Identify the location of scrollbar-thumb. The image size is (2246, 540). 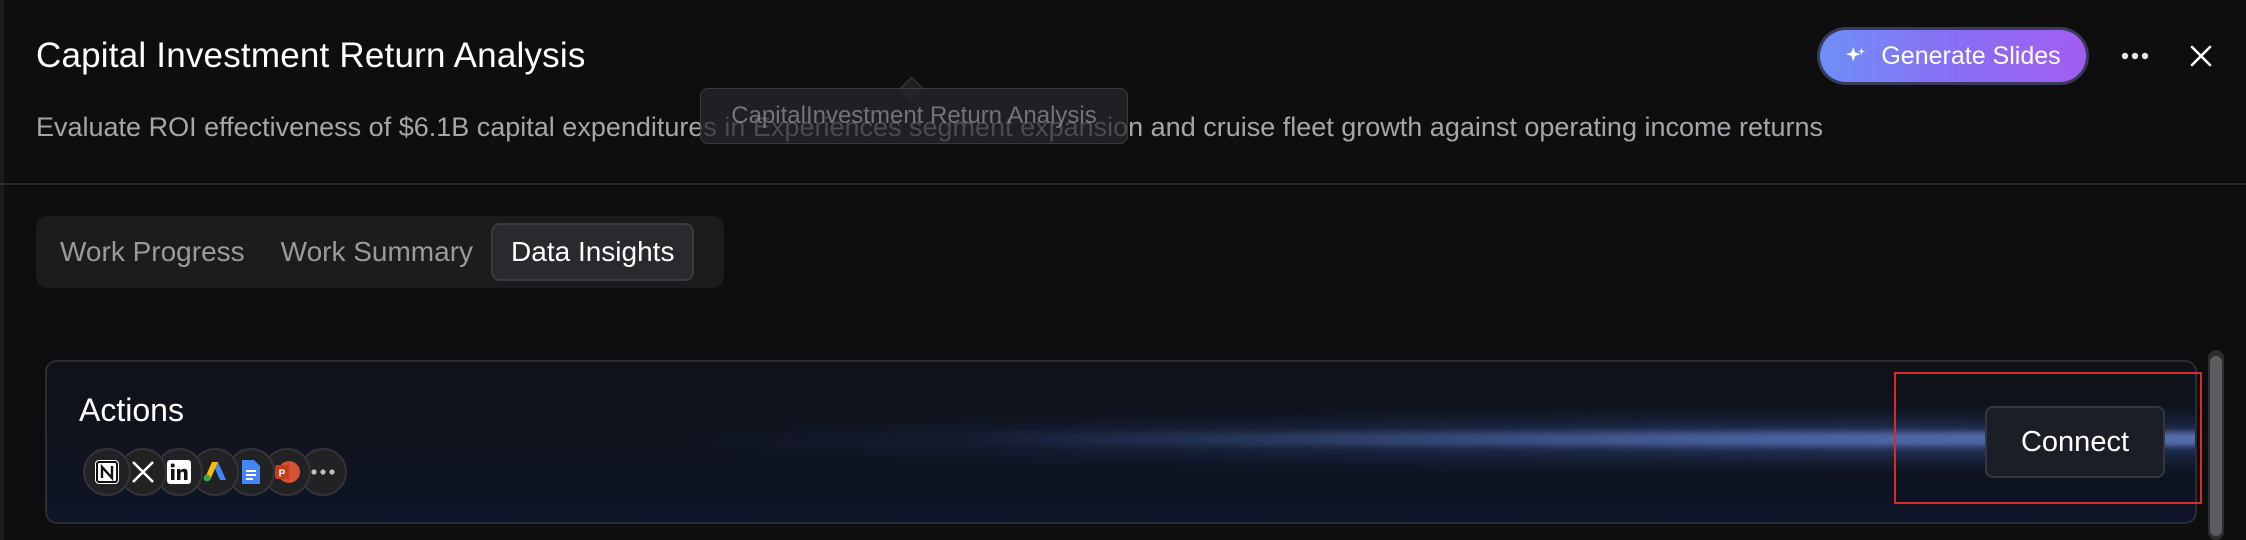
(2216, 446).